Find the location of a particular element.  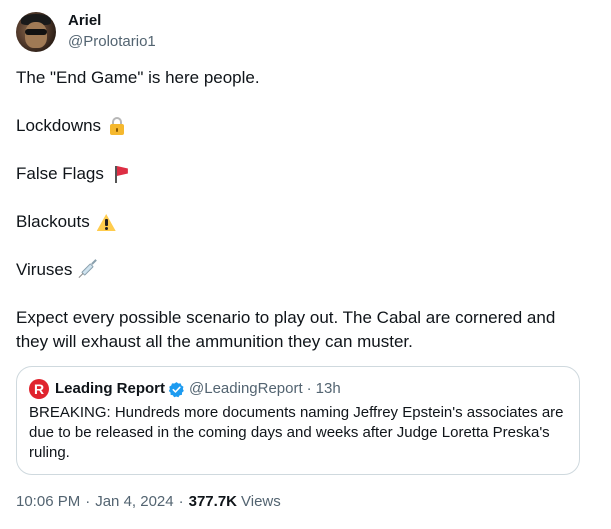

tweet-item-label: Lockdowns is located at coordinates (59, 125).